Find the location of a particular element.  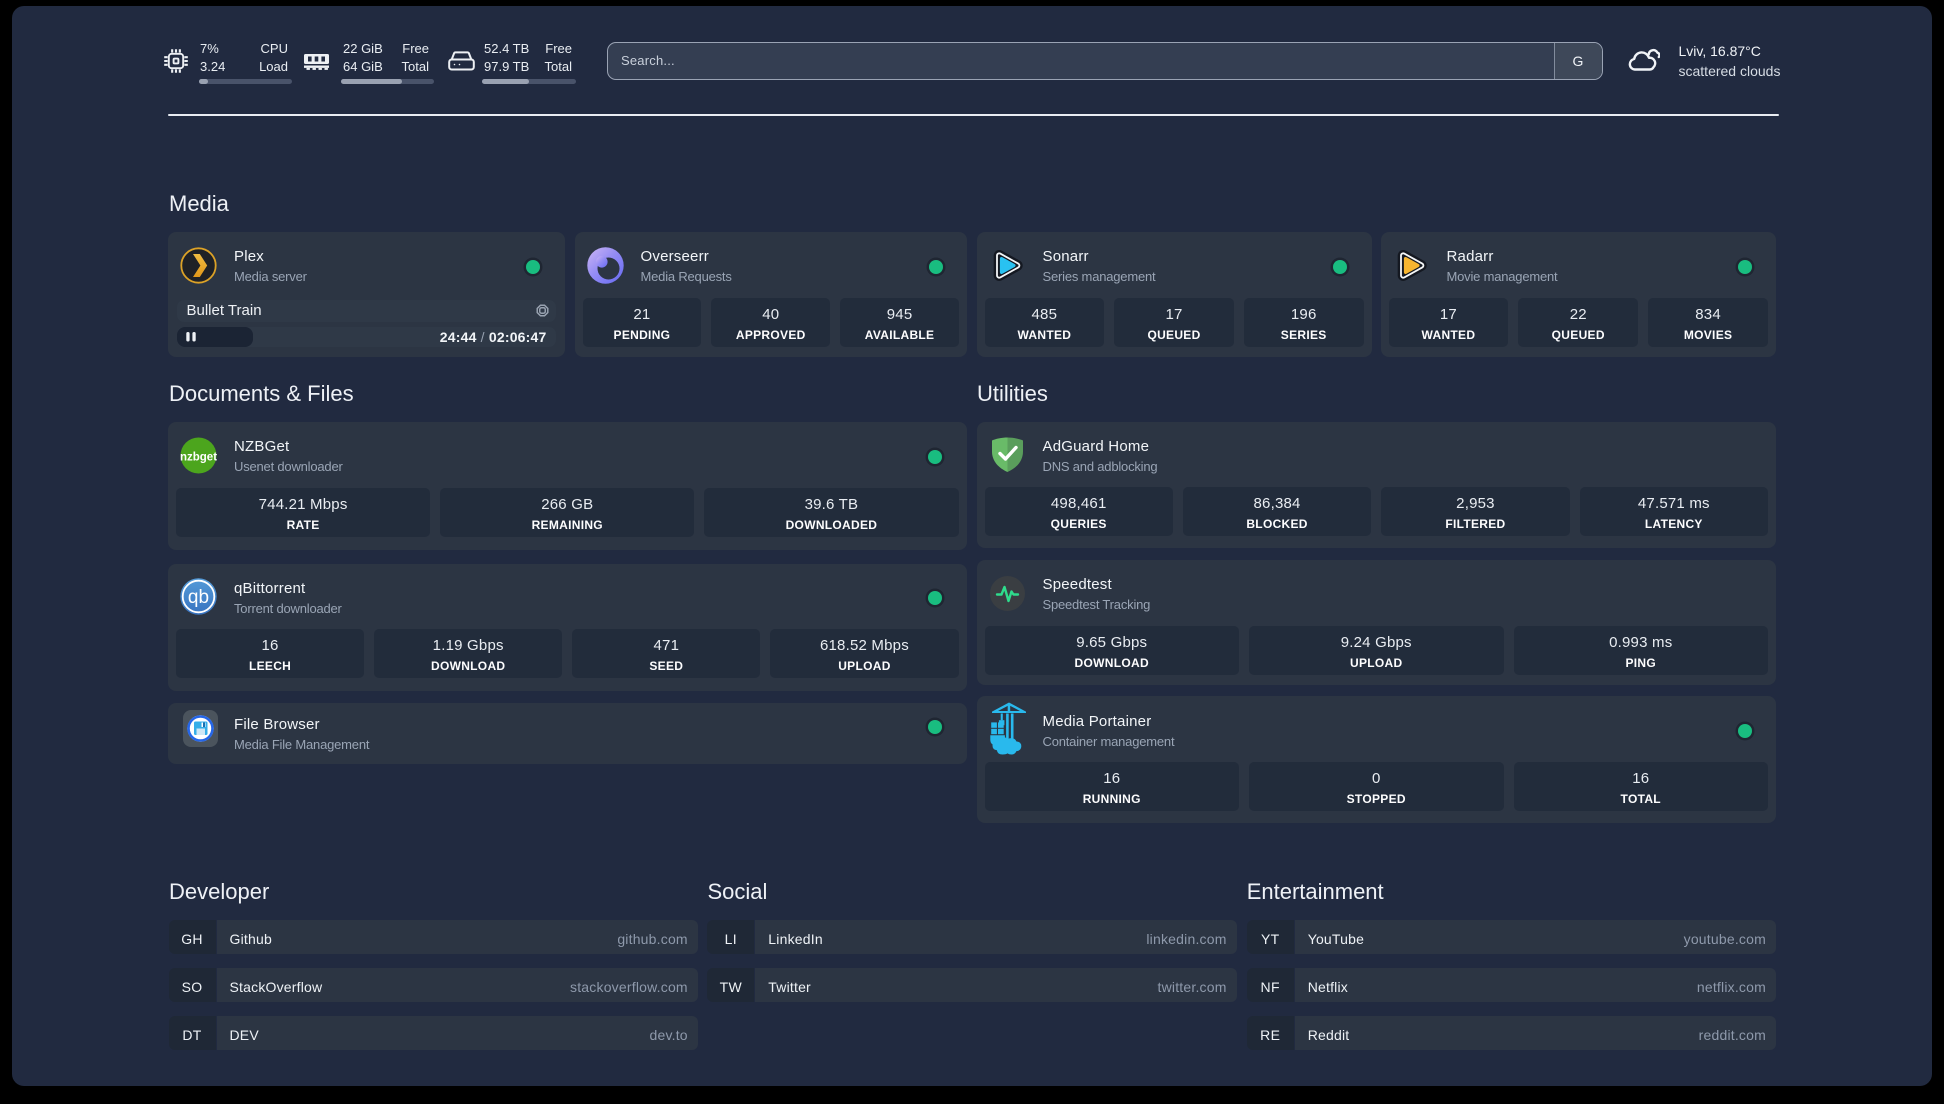

svg-text: nzbget is located at coordinates (198, 457).